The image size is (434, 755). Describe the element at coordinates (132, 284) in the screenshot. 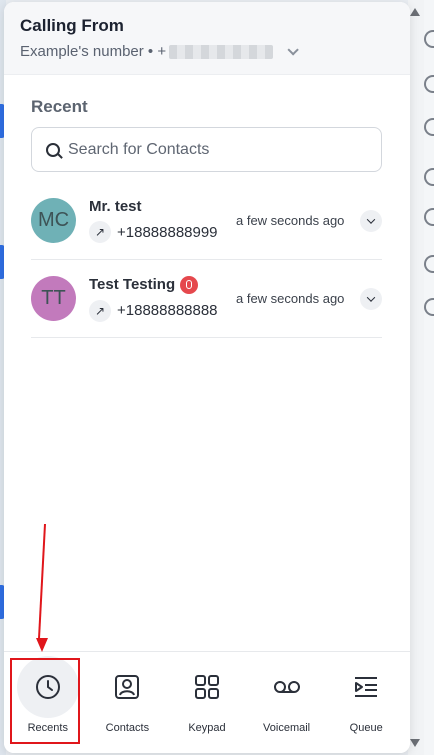

I see `contact-name: Test Testing` at that location.